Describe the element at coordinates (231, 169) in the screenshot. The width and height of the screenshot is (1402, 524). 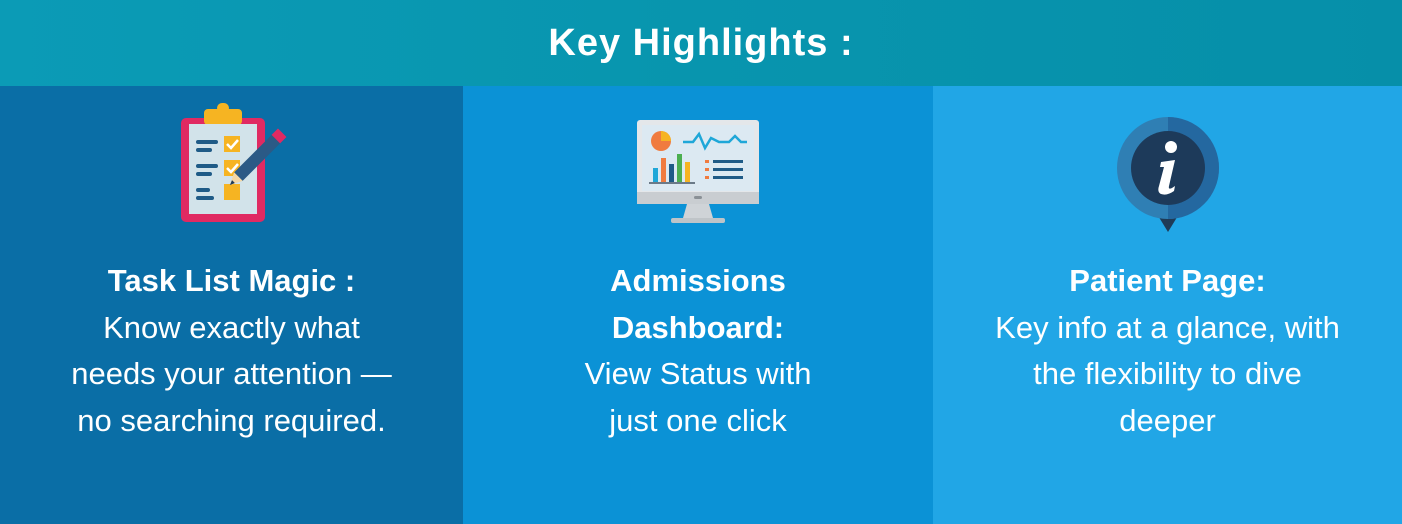
I see `checklist-icon` at that location.